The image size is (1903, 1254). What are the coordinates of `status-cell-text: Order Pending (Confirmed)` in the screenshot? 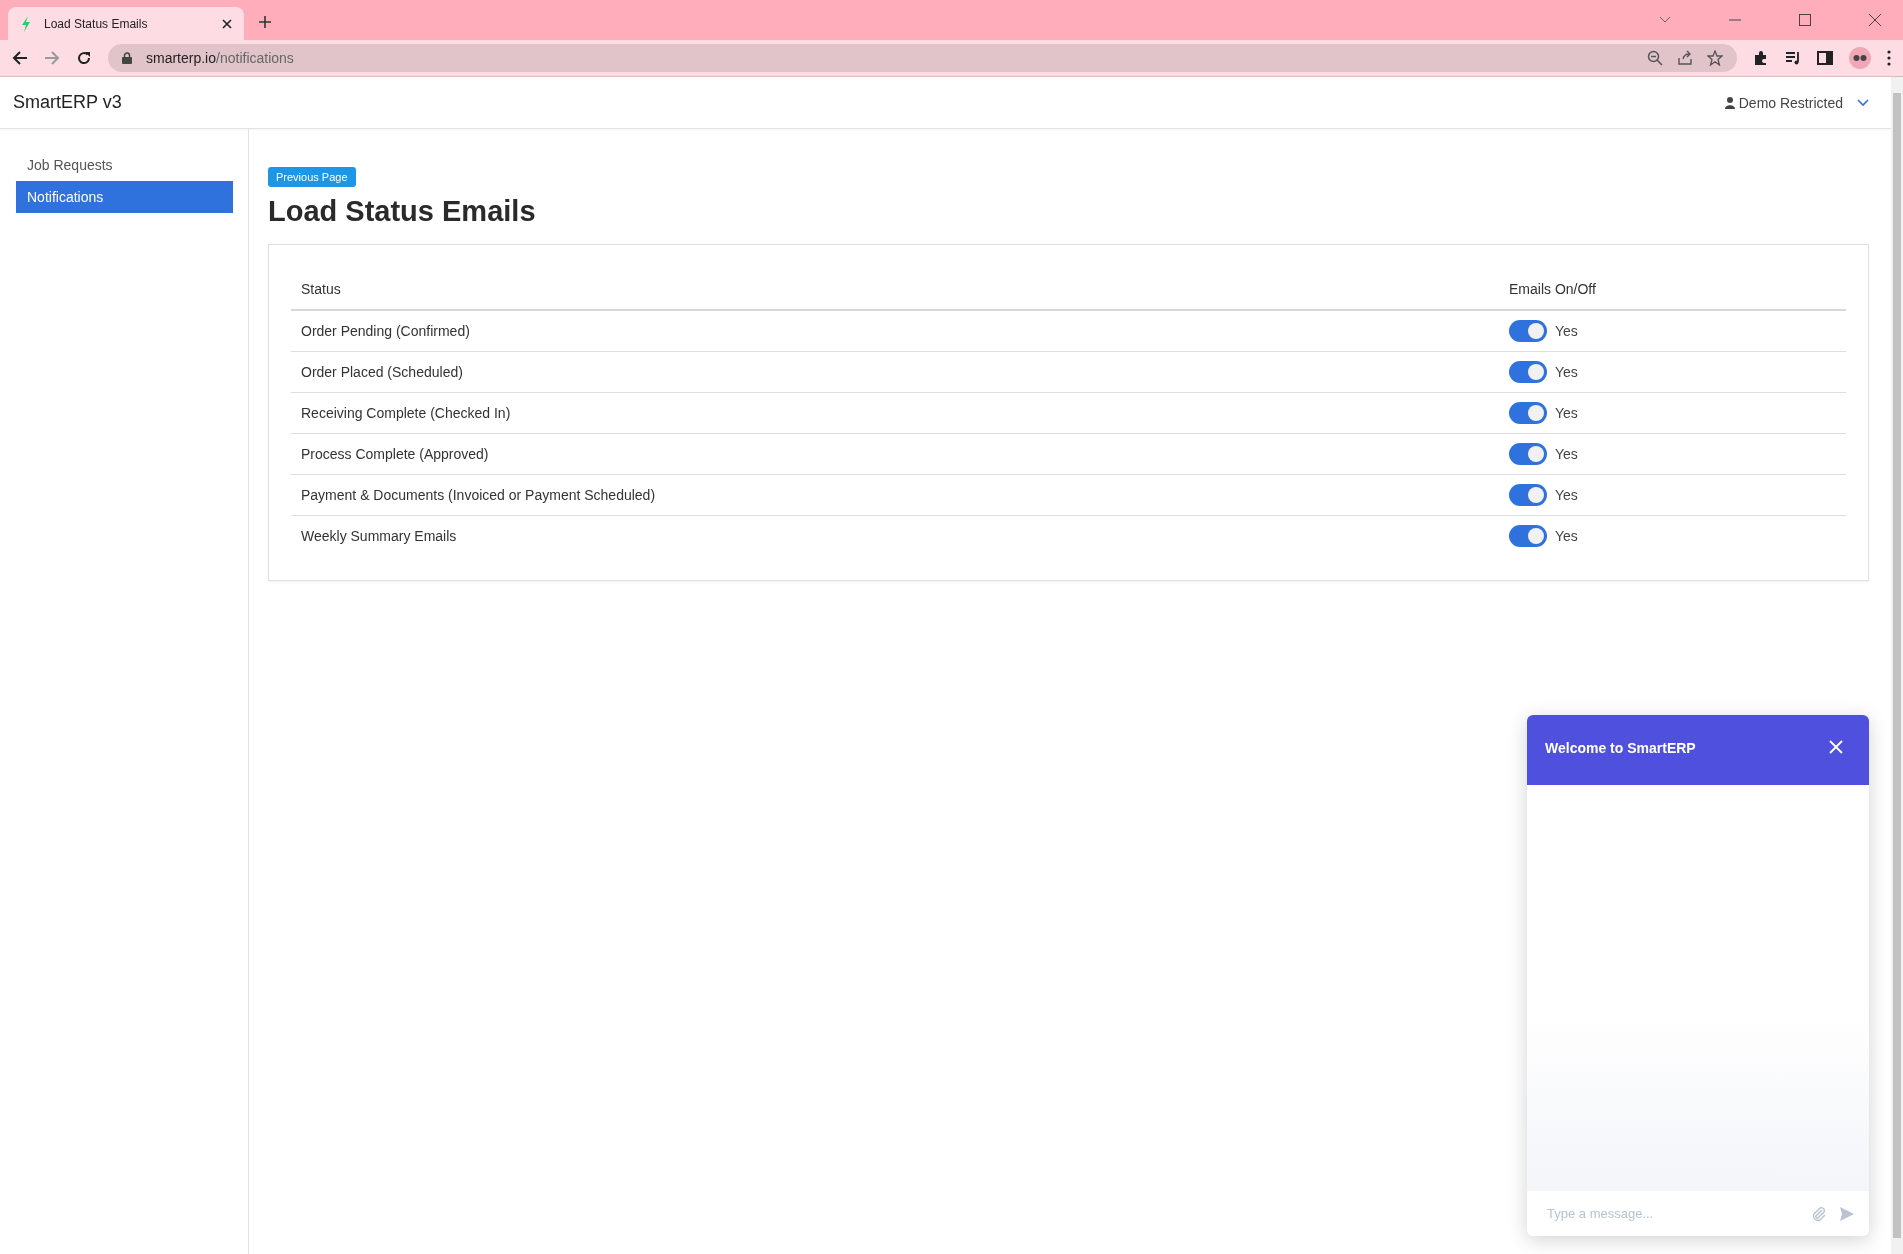 It's located at (385, 331).